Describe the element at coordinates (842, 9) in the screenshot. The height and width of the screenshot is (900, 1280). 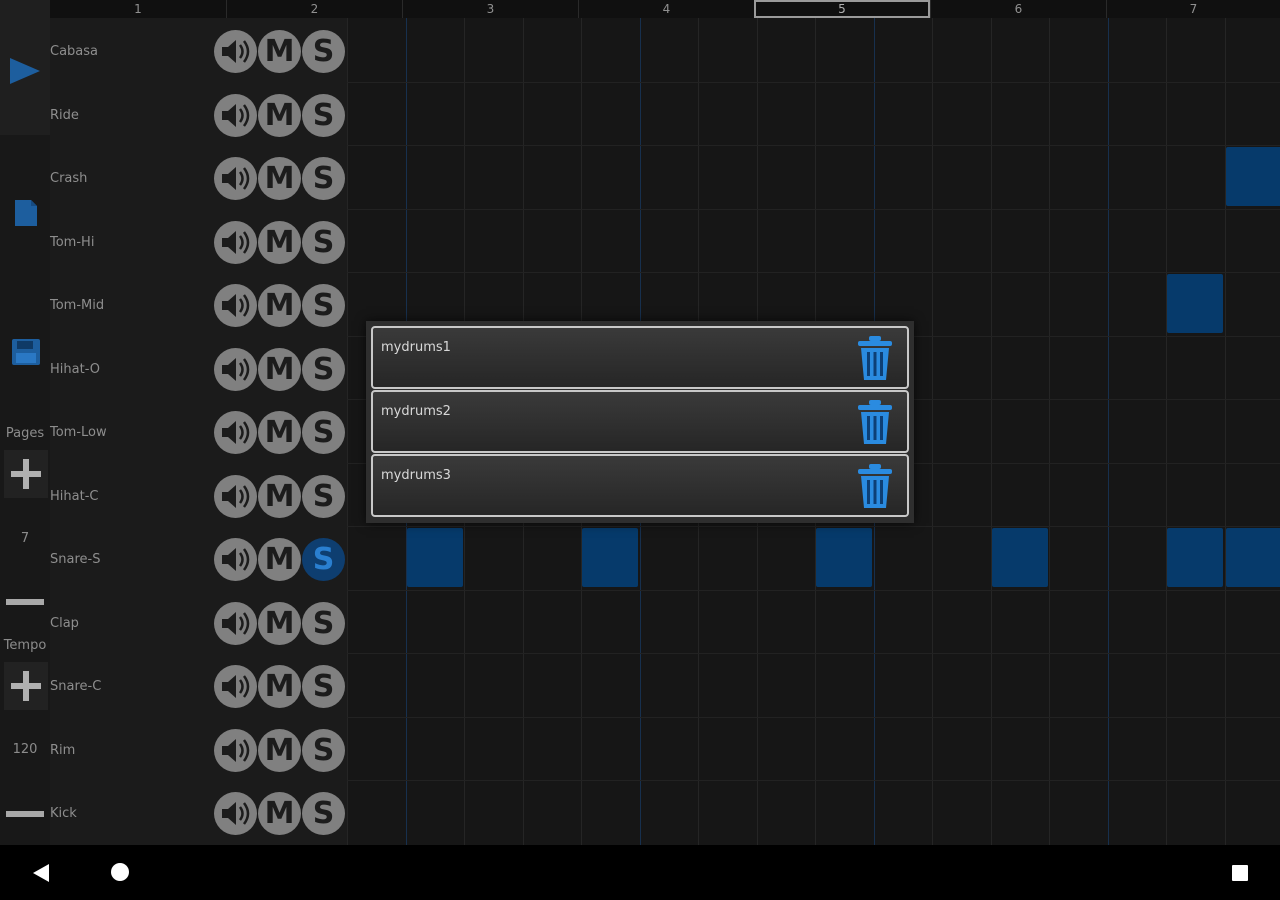
I see `bar-number-5-active: 5` at that location.